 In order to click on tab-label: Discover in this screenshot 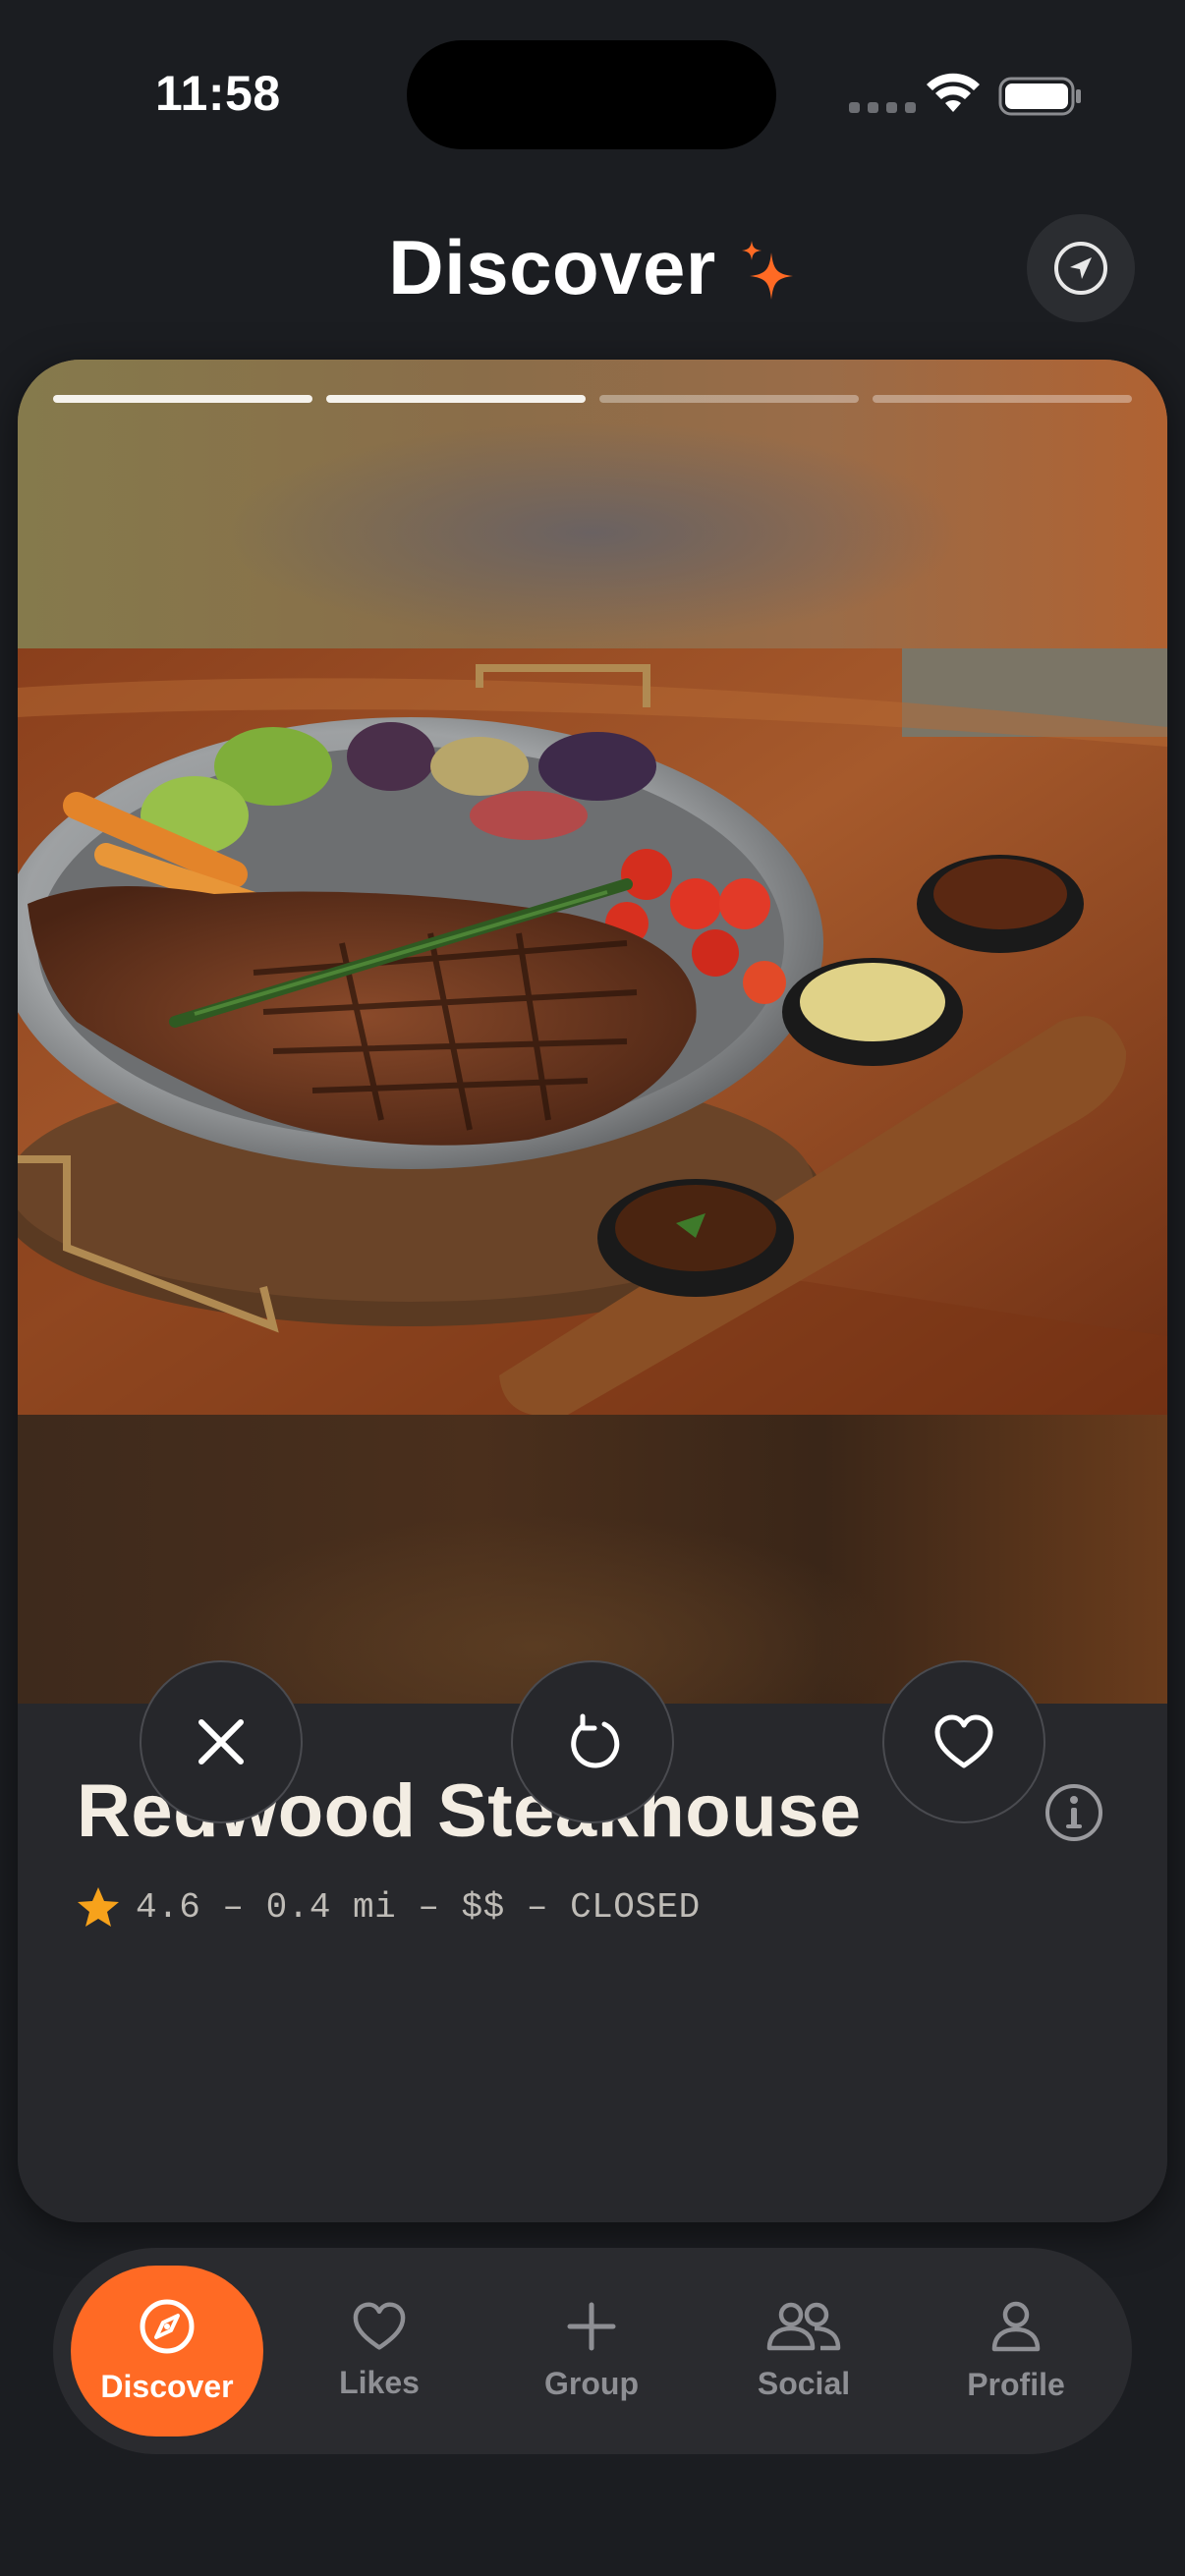, I will do `click(167, 2386)`.